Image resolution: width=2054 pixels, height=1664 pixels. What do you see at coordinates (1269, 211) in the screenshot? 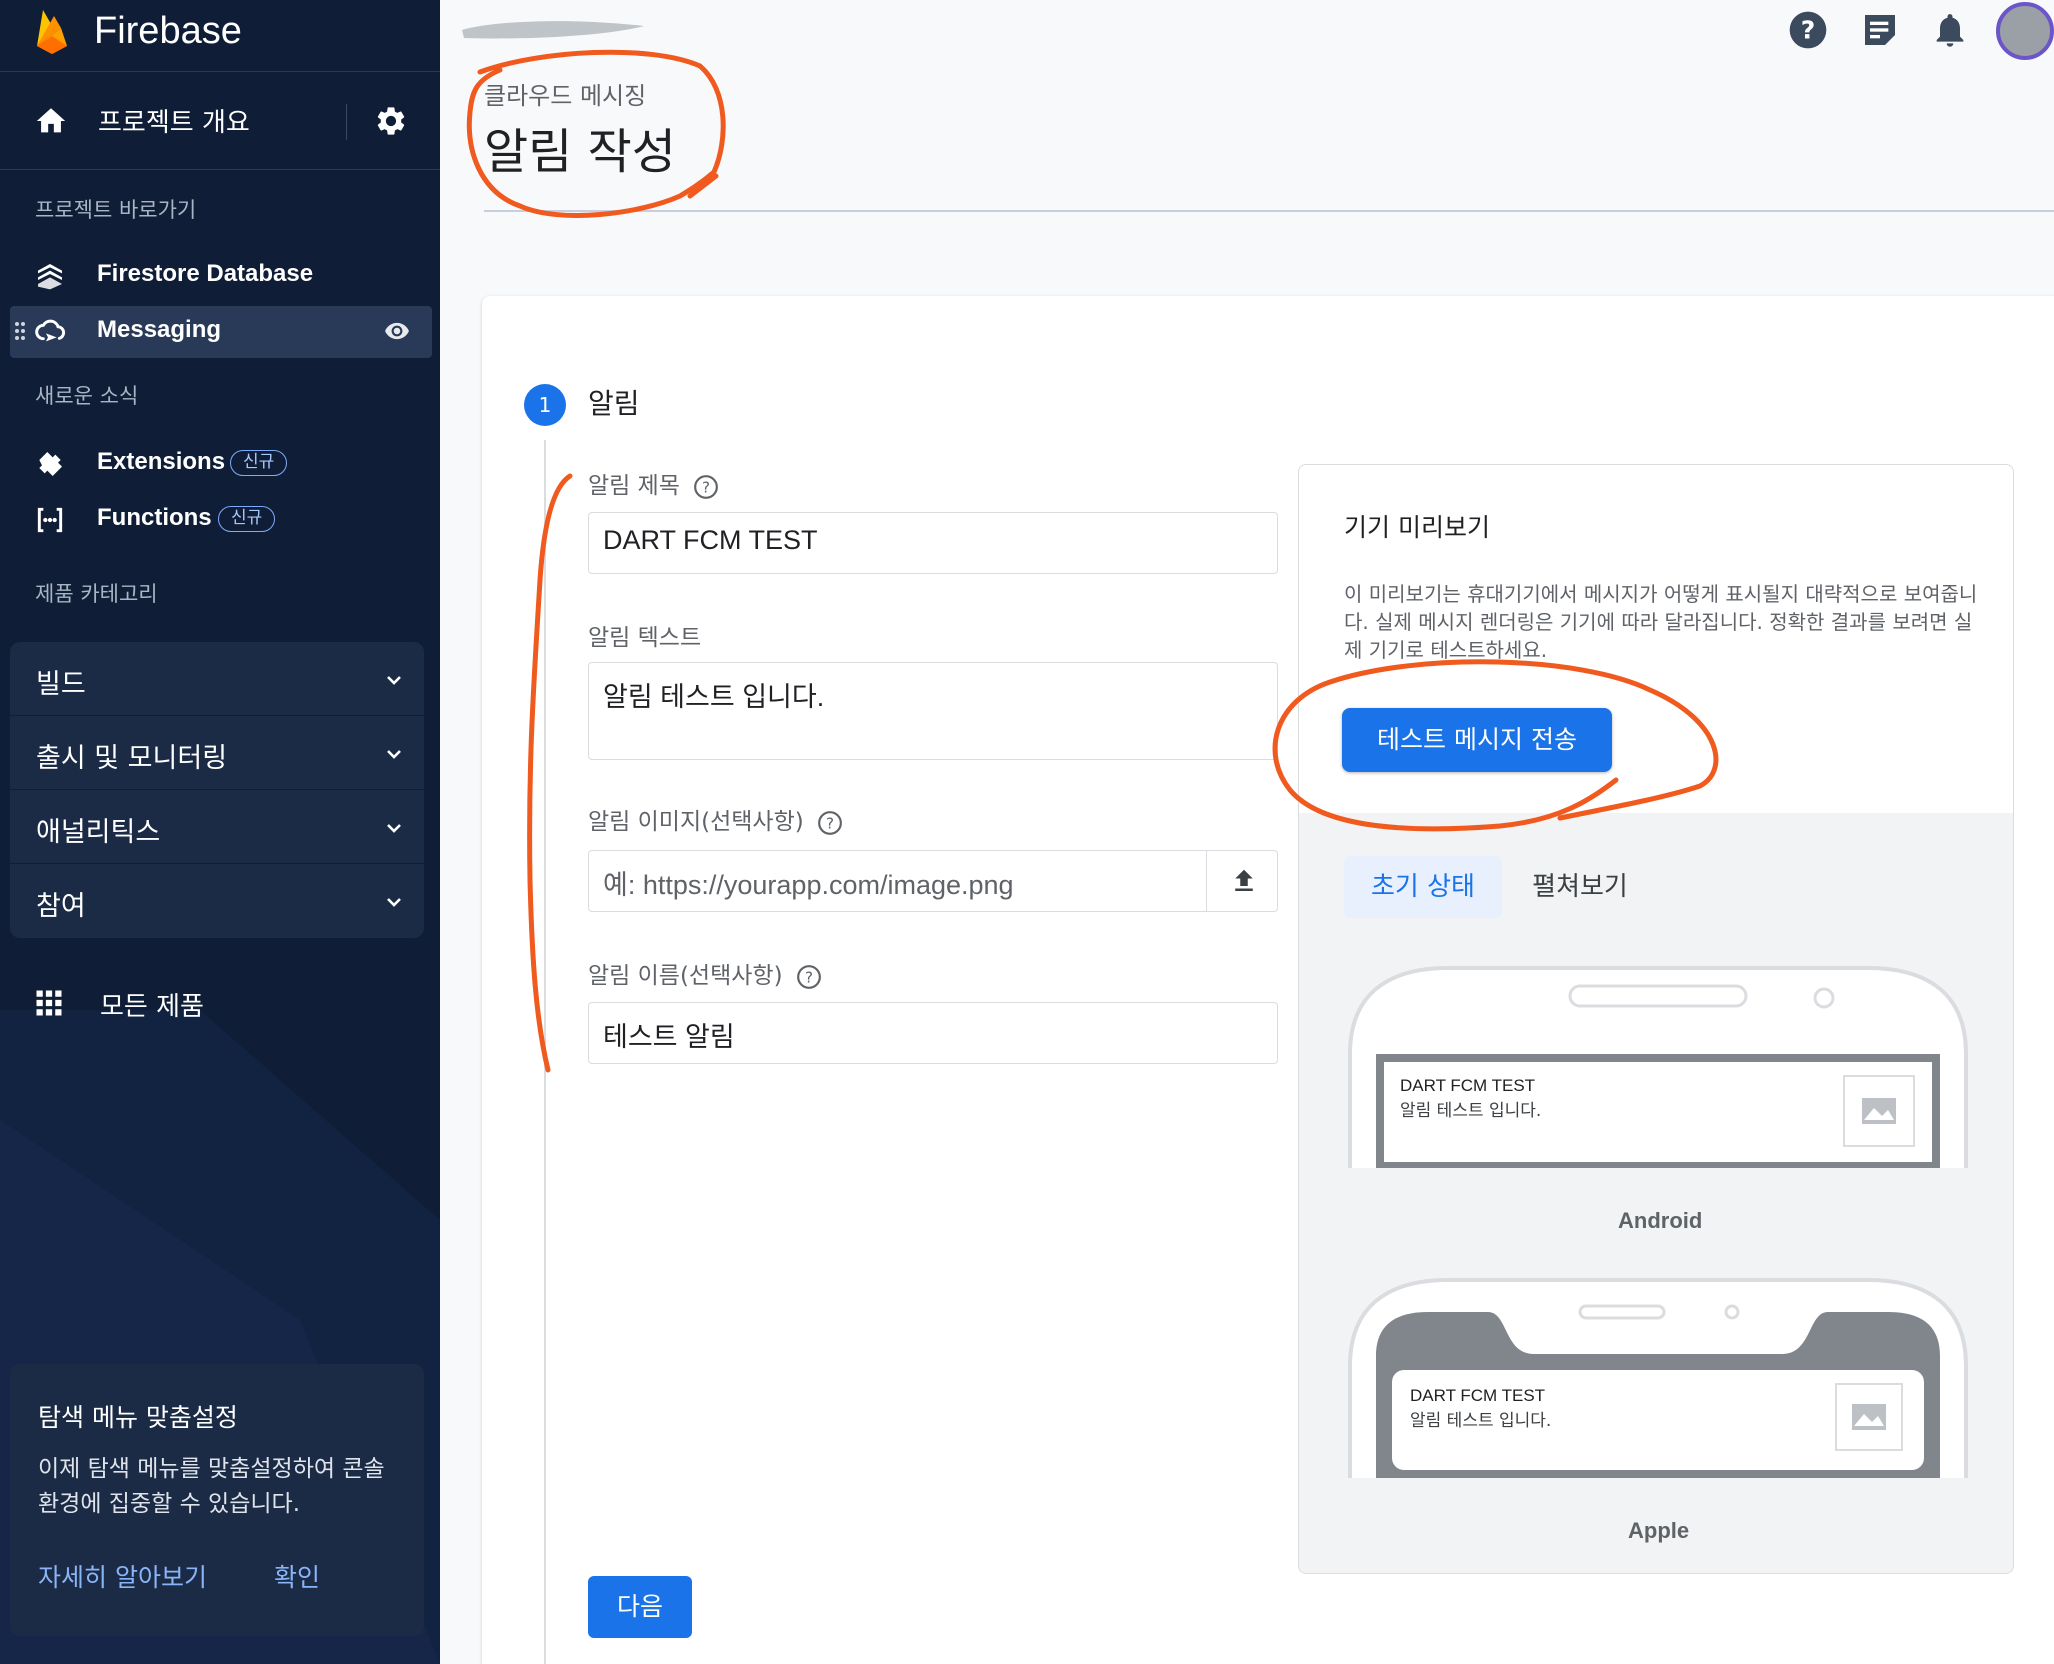
I see `title-divider` at bounding box center [1269, 211].